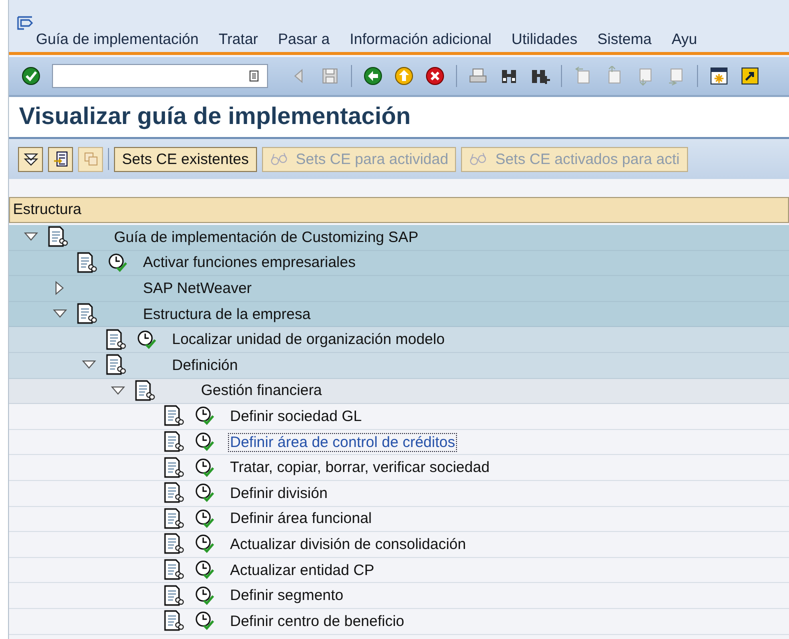 The width and height of the screenshot is (789, 639). What do you see at coordinates (160, 76) in the screenshot?
I see `command-field` at bounding box center [160, 76].